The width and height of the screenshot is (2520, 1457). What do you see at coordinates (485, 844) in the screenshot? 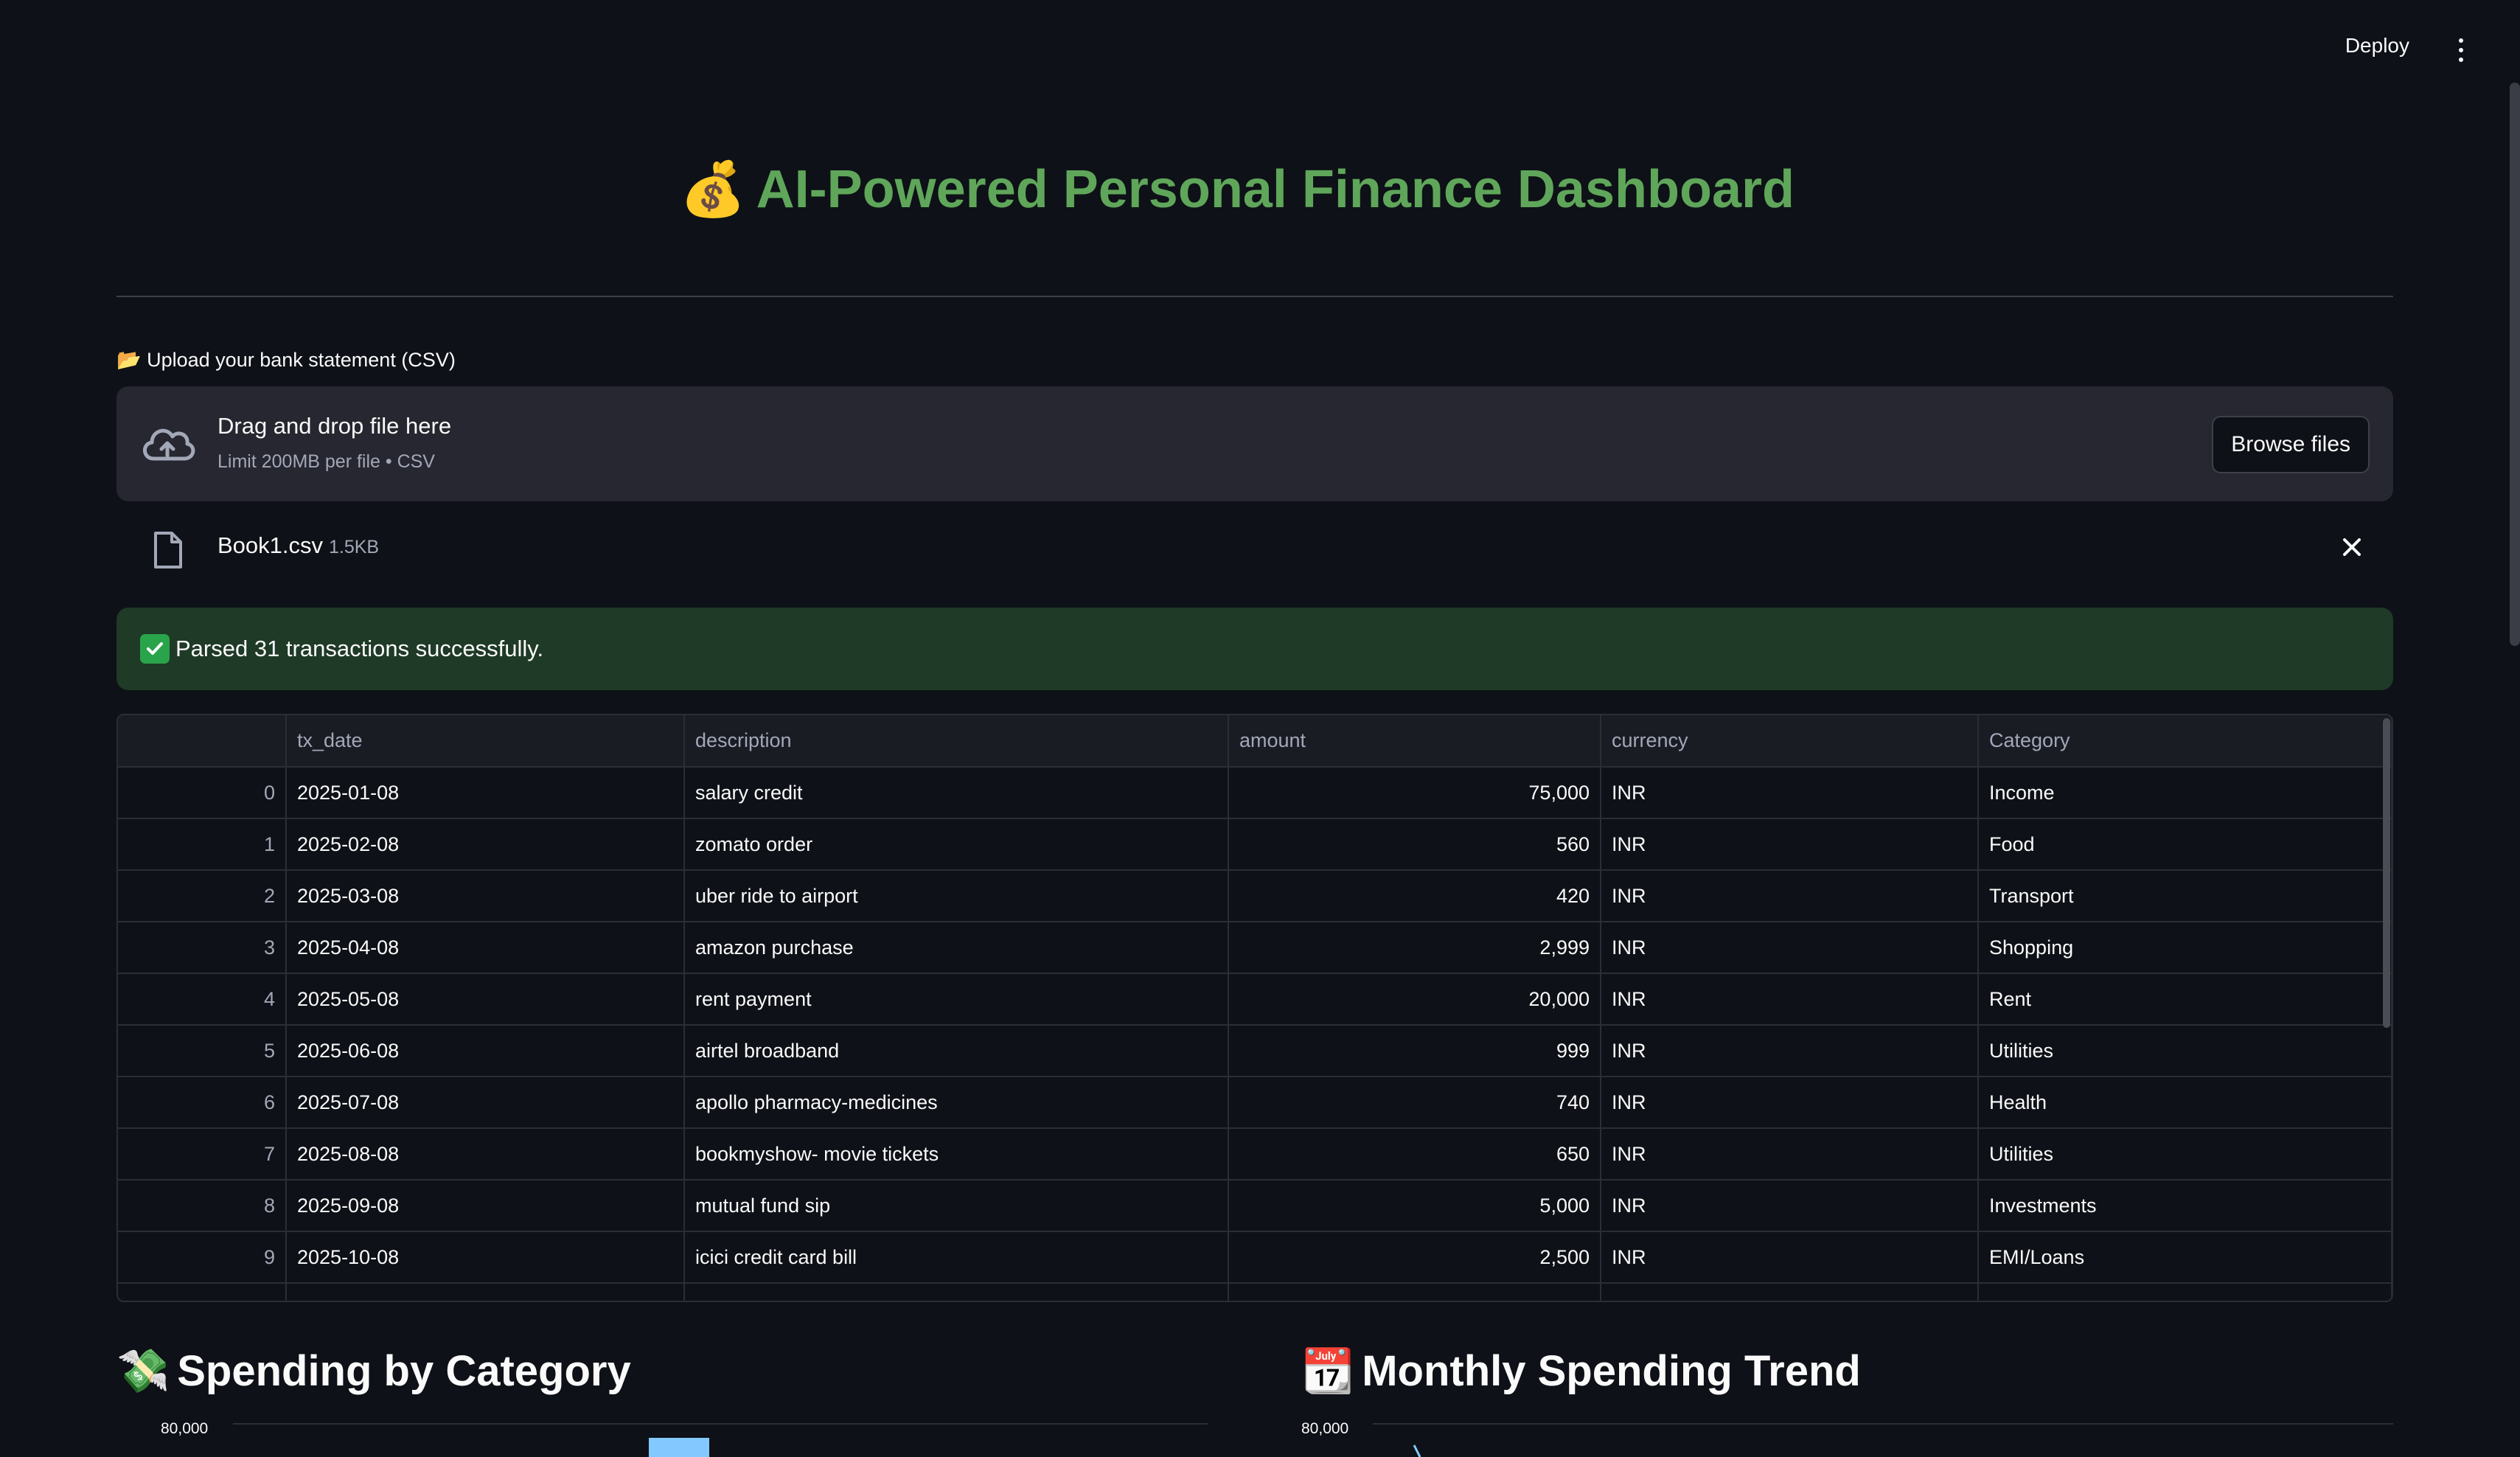
I see `date-cell: 2025-02-08` at bounding box center [485, 844].